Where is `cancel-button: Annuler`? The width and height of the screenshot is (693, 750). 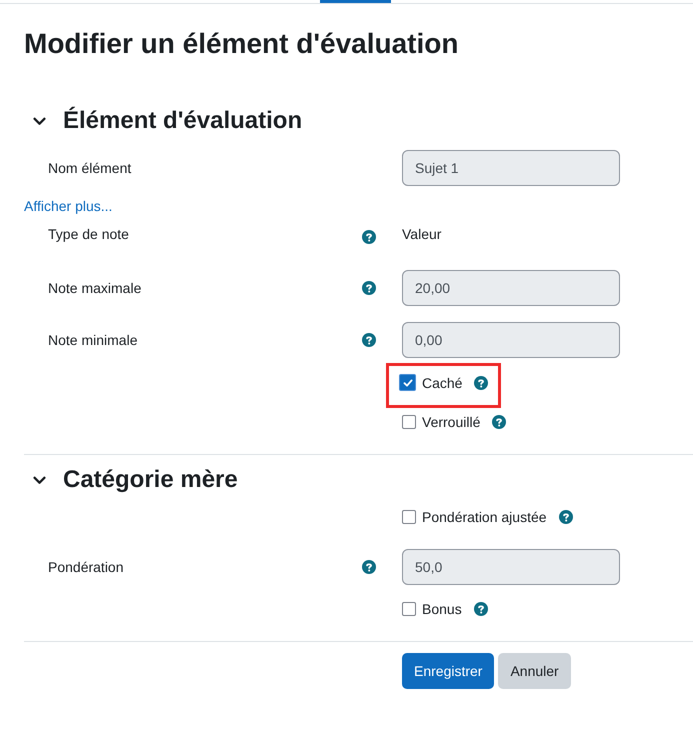 cancel-button: Annuler is located at coordinates (534, 671).